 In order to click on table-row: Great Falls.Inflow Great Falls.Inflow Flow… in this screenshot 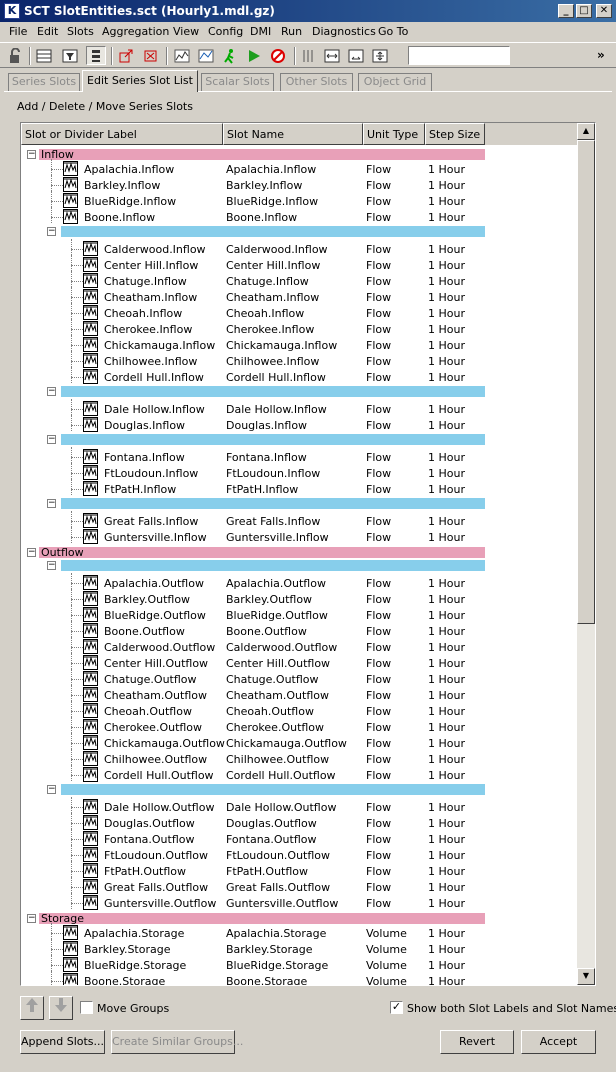, I will do `click(299, 520)`.